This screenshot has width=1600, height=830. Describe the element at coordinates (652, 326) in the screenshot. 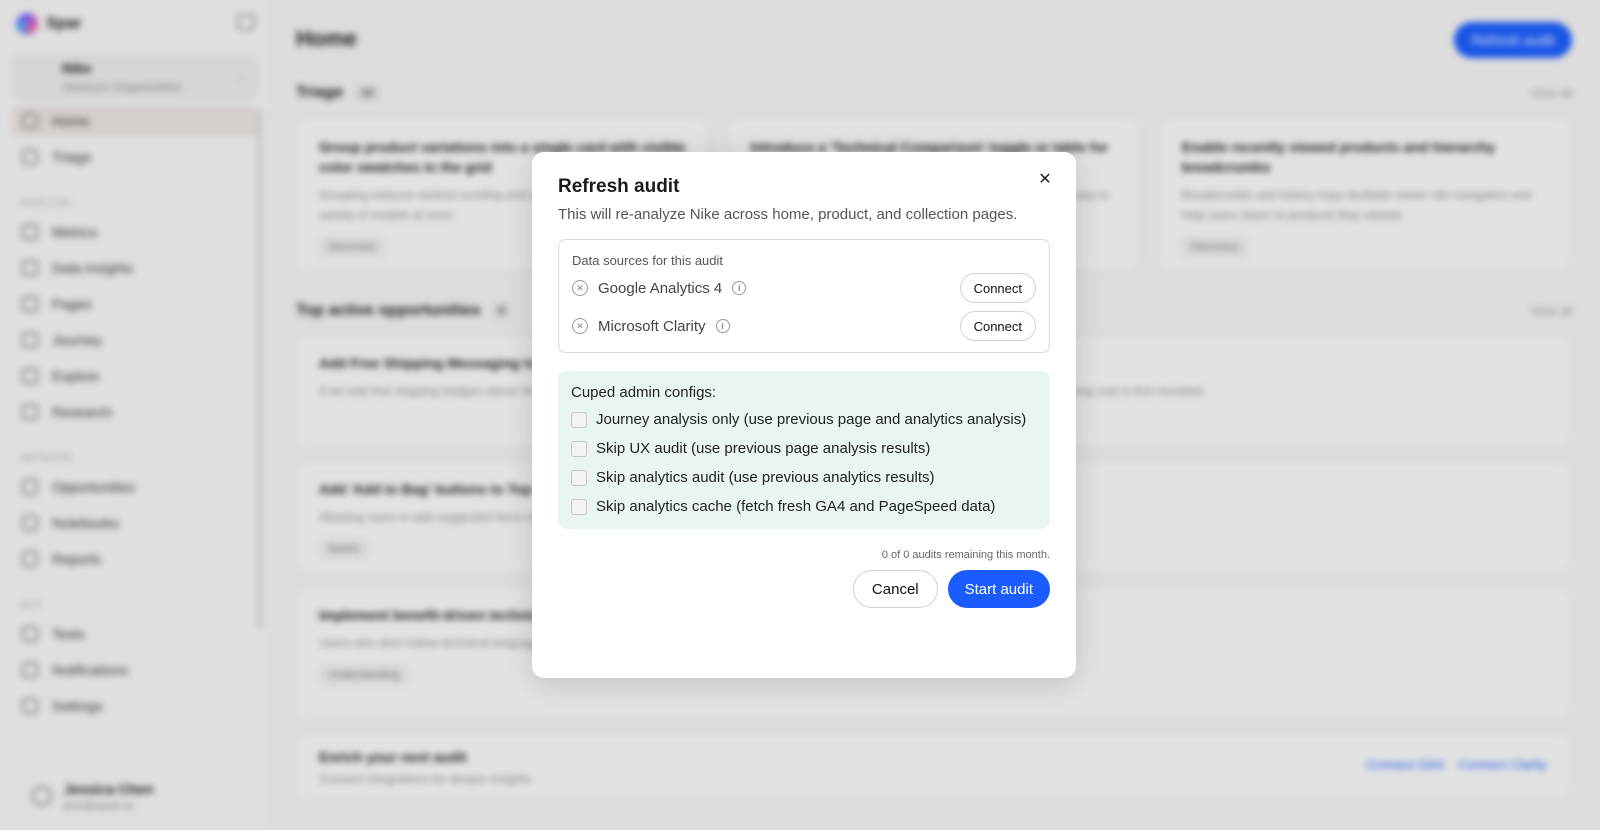

I see `source-name: Microsoft Clarity` at that location.